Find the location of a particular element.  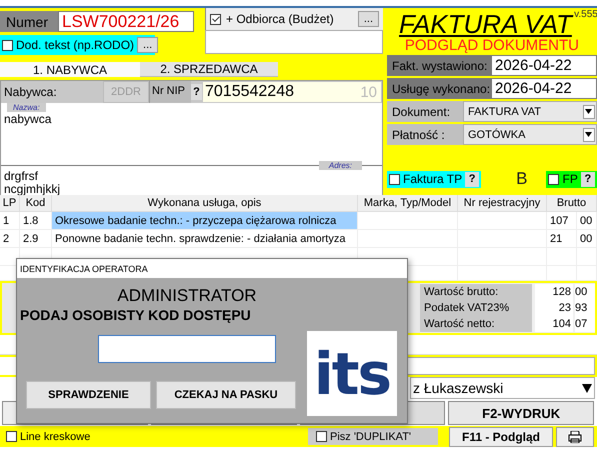

nip-field: 7015542248 10 is located at coordinates (292, 92).